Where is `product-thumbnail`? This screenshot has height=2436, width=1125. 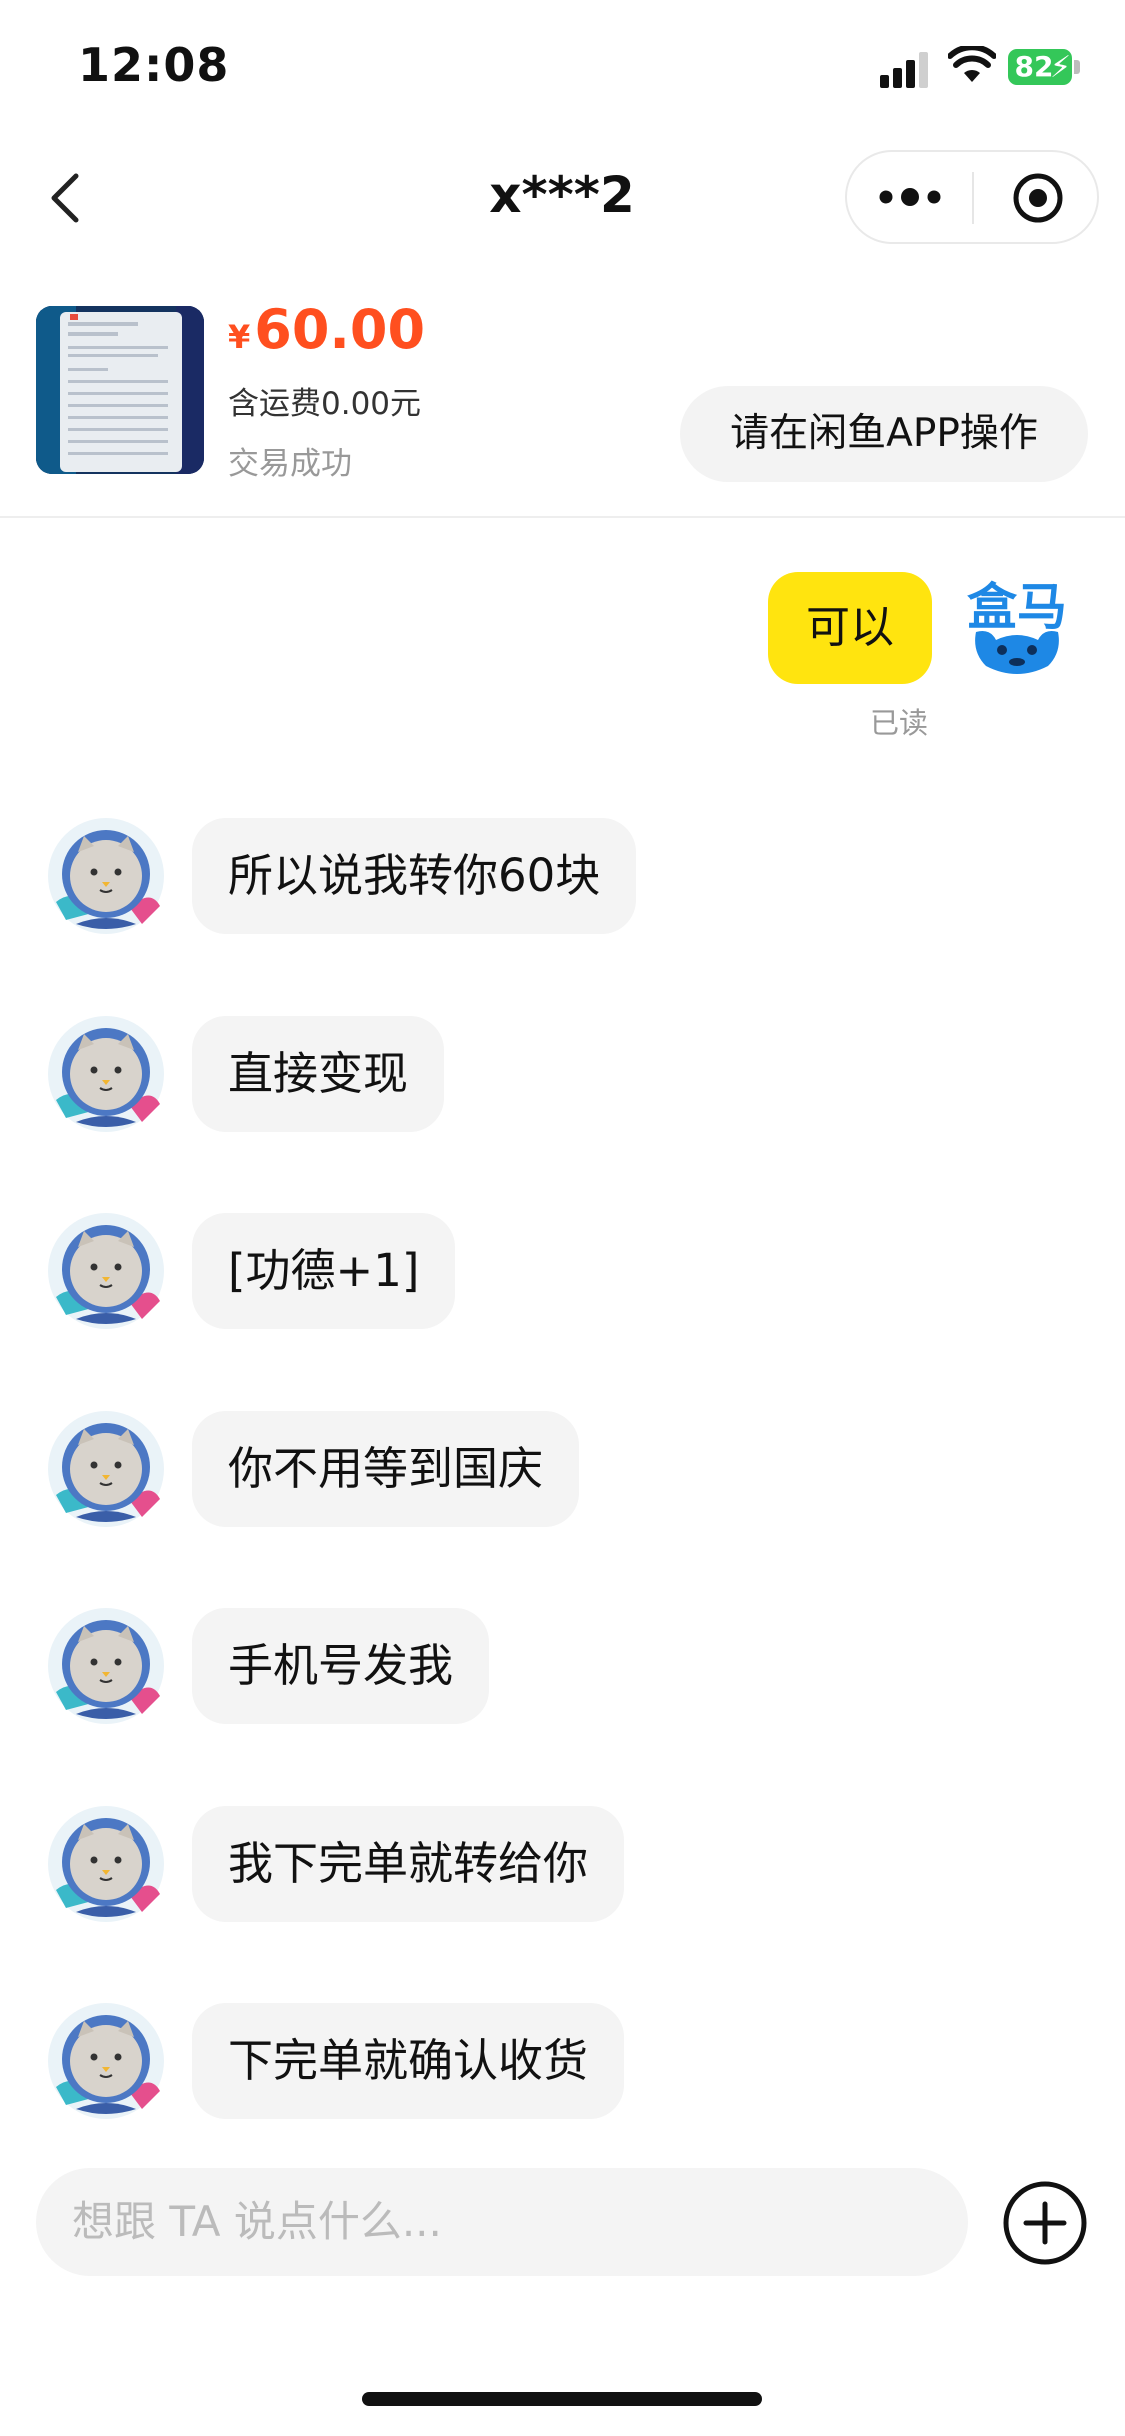 product-thumbnail is located at coordinates (120, 390).